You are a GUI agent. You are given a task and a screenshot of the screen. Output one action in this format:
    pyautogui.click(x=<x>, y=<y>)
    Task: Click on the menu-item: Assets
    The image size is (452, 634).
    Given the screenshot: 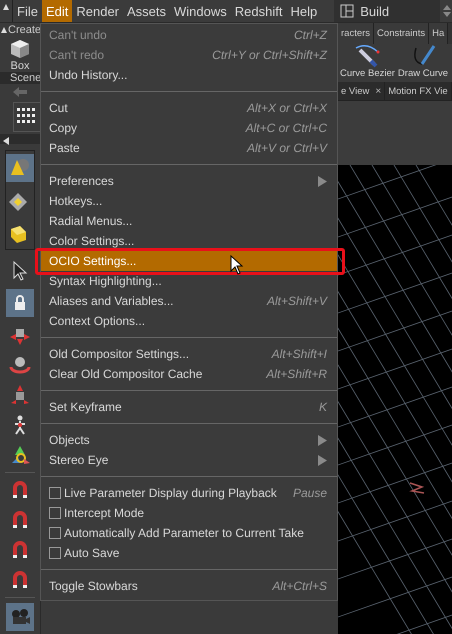 What is the action you would take?
    pyautogui.click(x=146, y=11)
    